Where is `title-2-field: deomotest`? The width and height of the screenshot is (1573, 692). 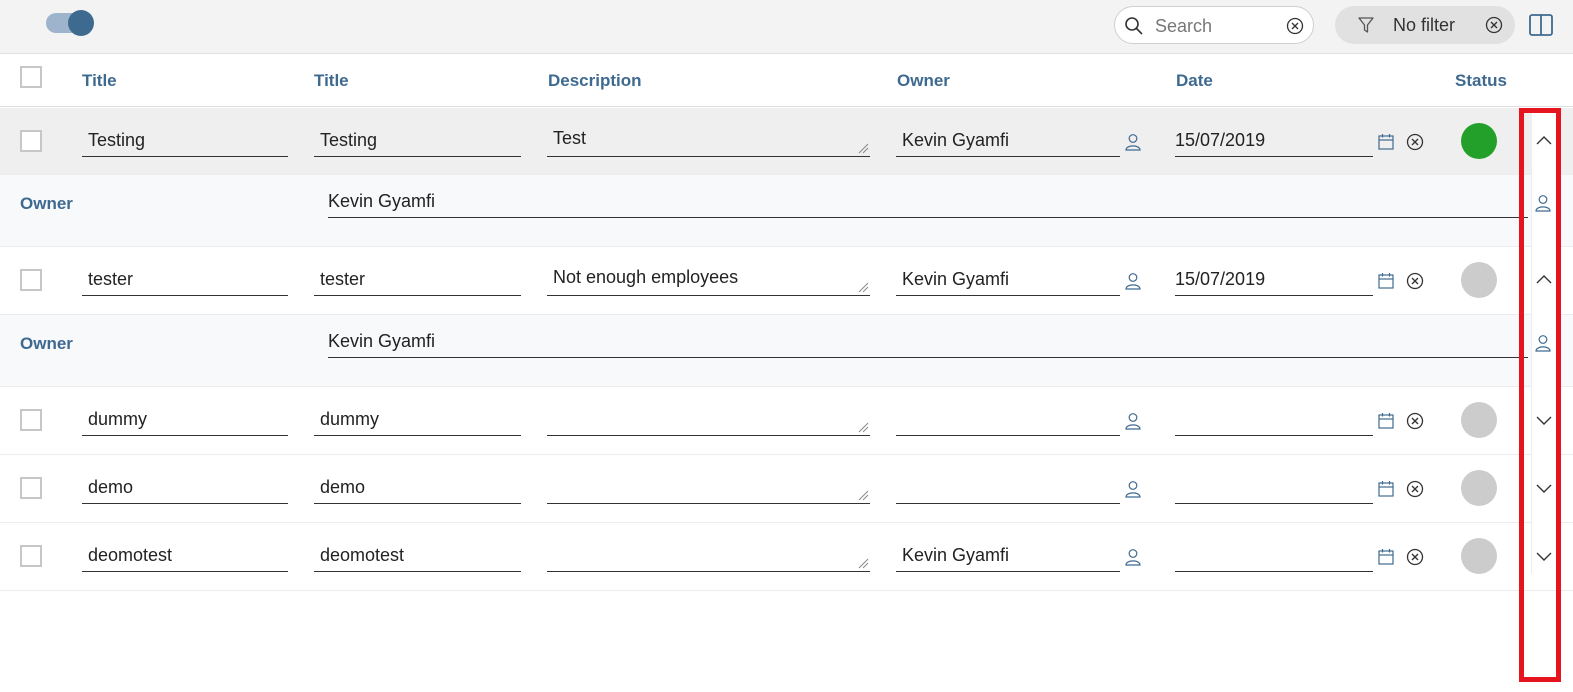
title-2-field: deomotest is located at coordinates (417, 557).